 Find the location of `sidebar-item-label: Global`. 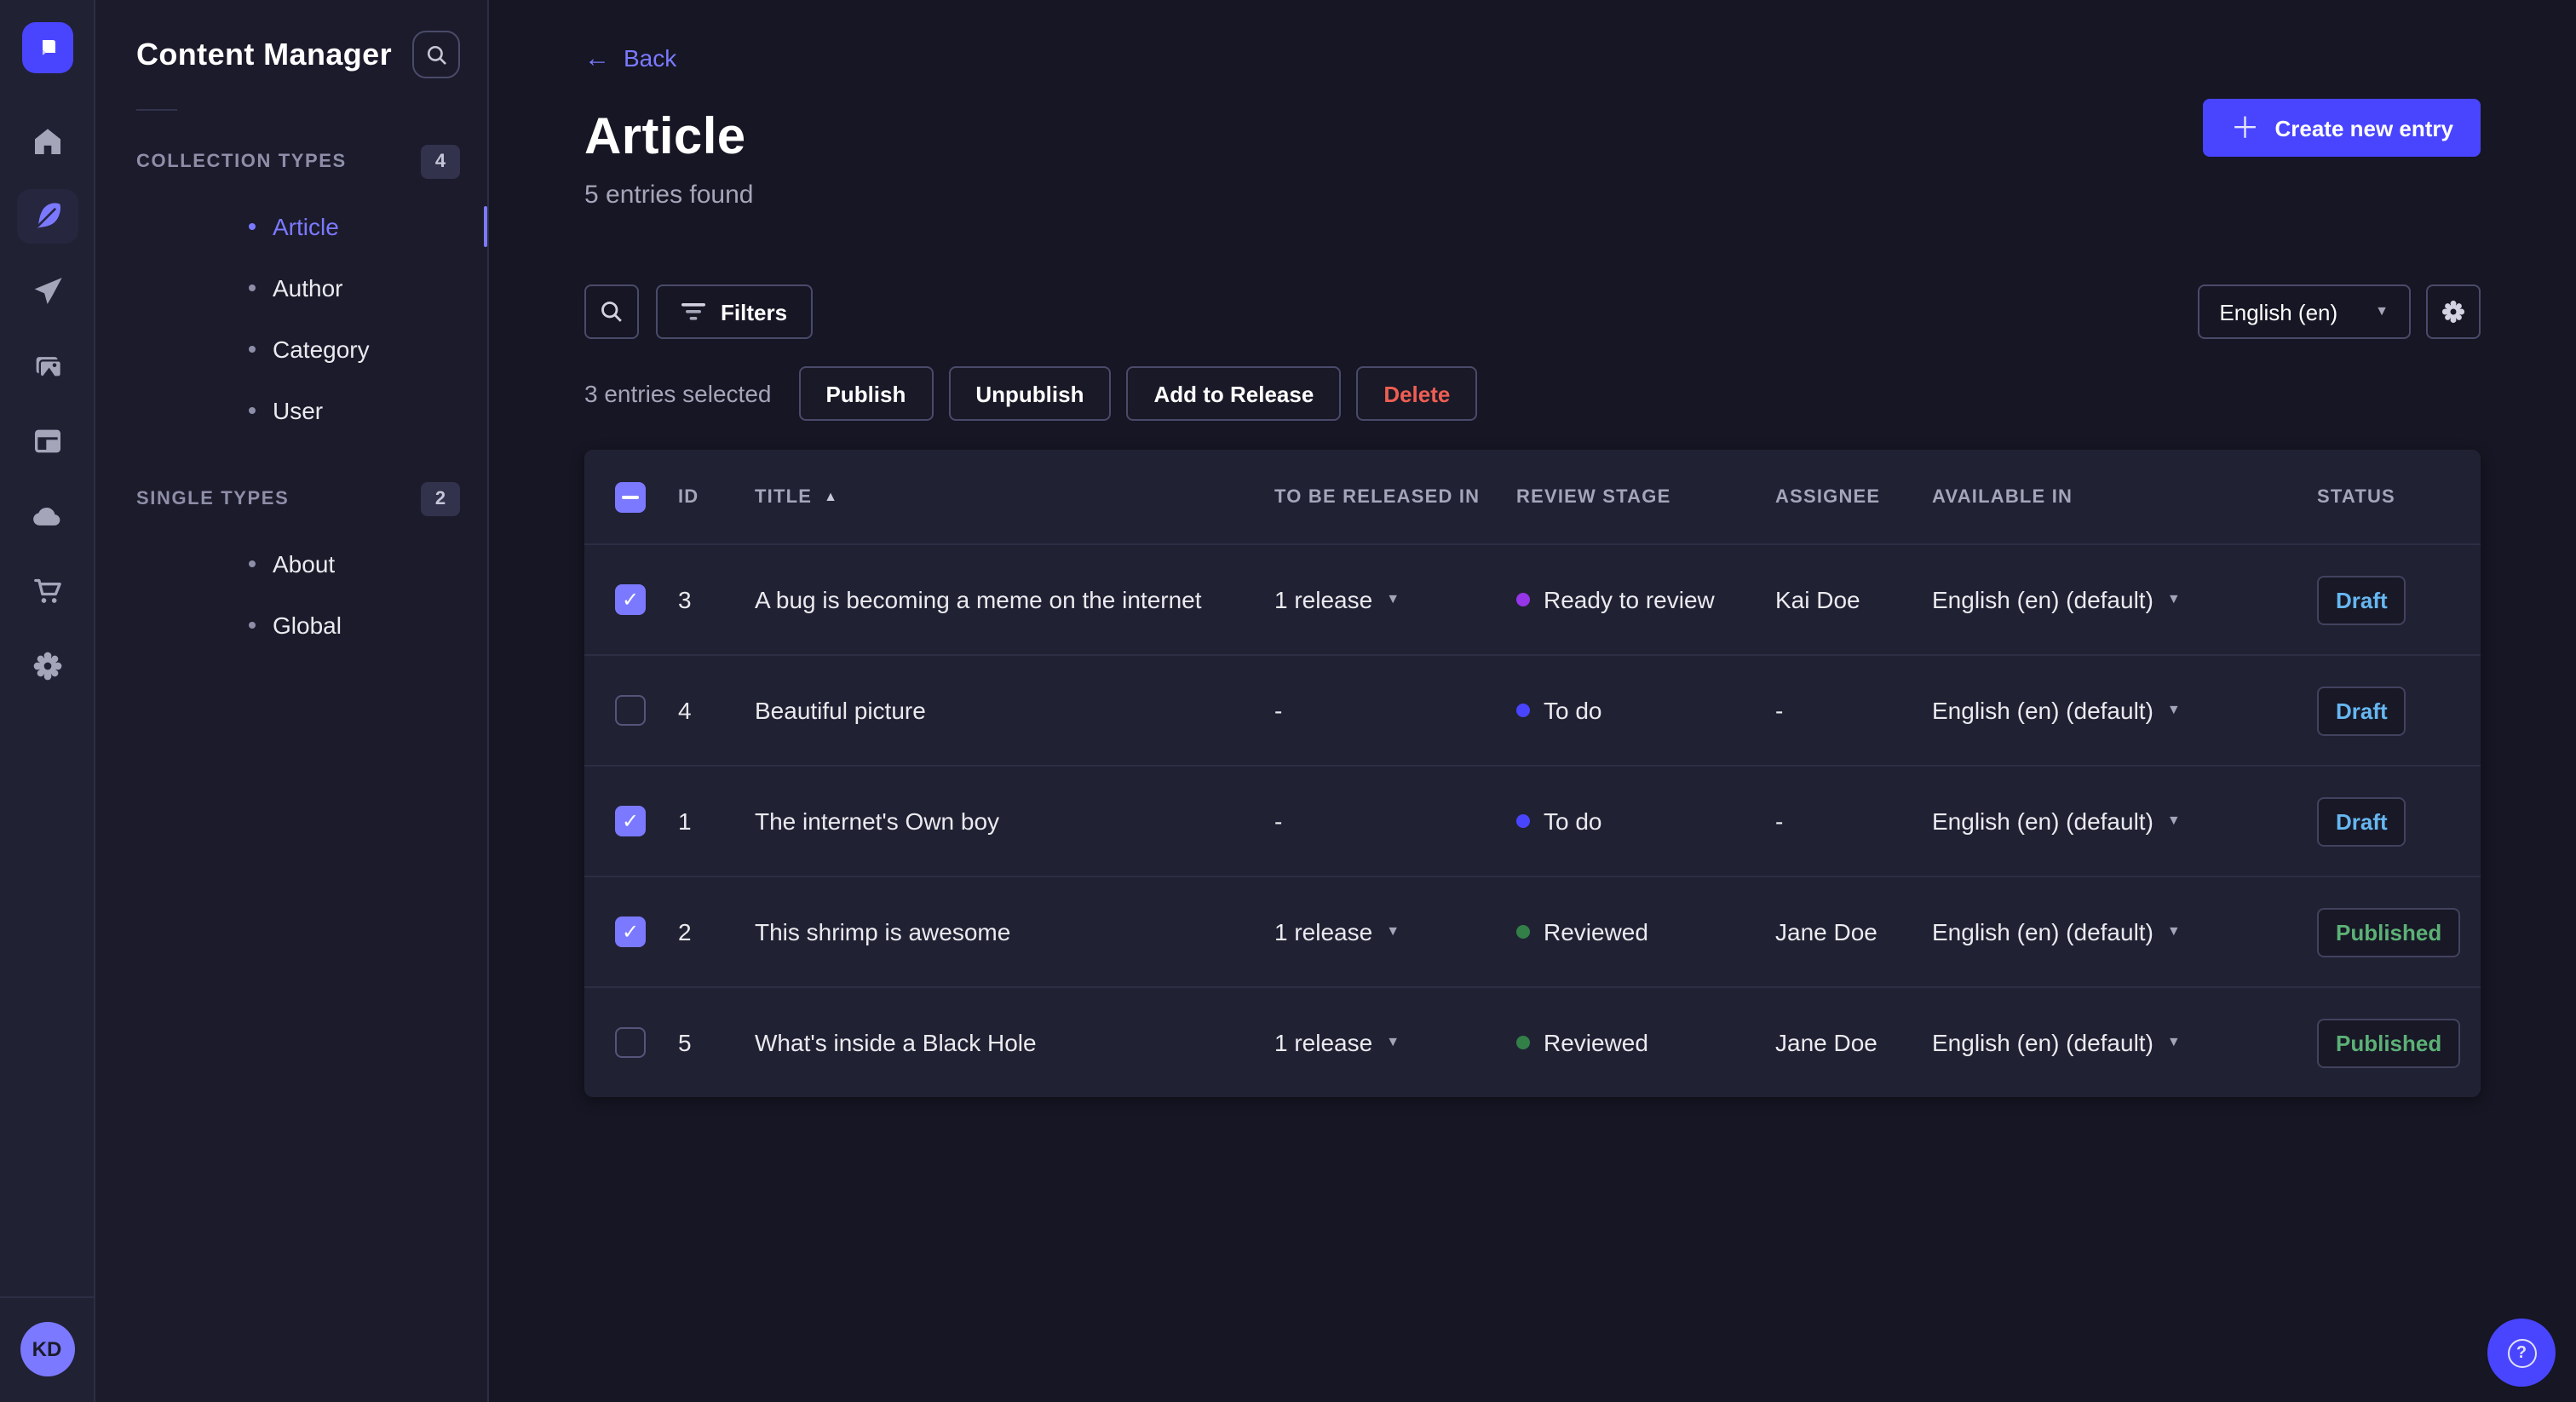

sidebar-item-label: Global is located at coordinates (307, 625).